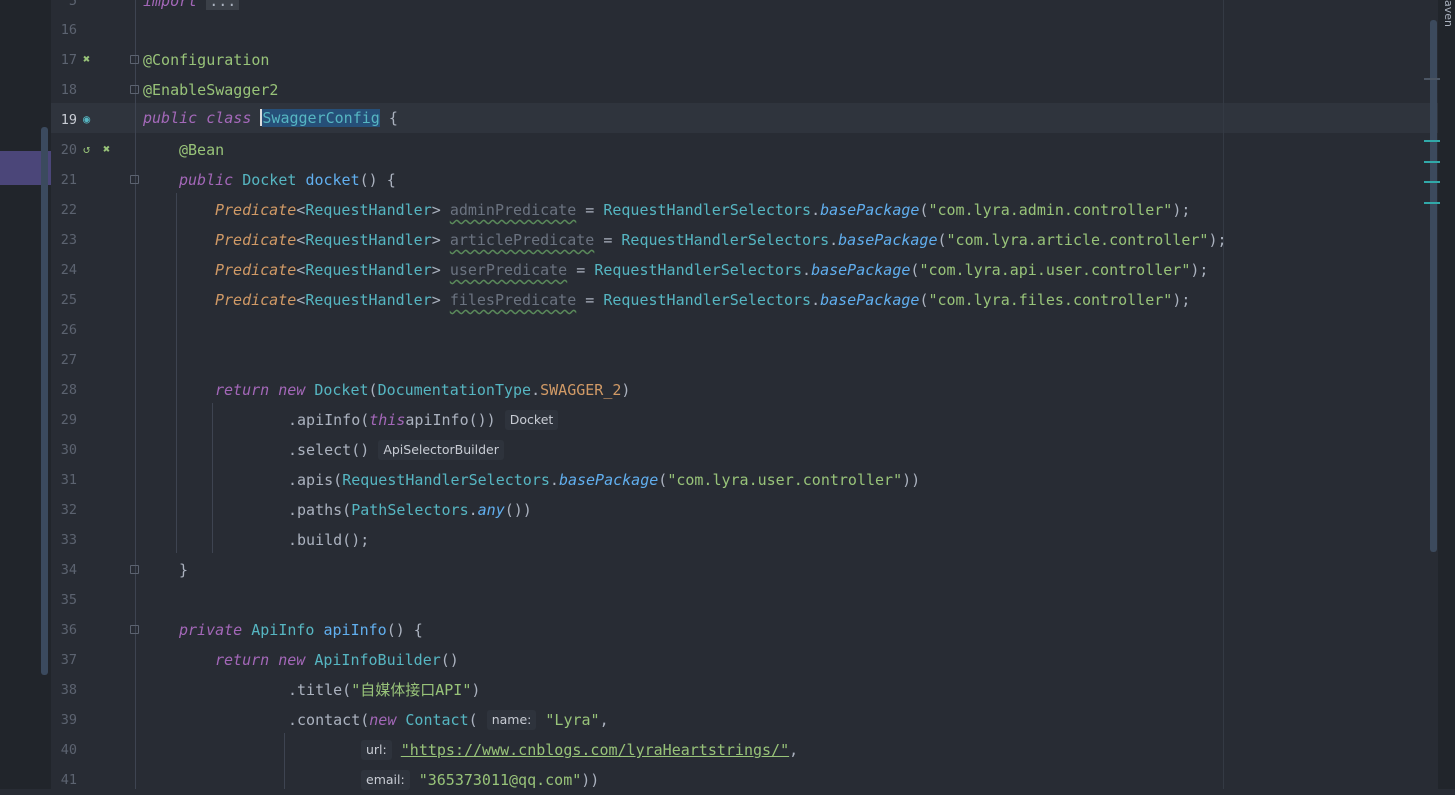 This screenshot has height=795, width=1455. I want to click on keyword: return, so click(242, 390).